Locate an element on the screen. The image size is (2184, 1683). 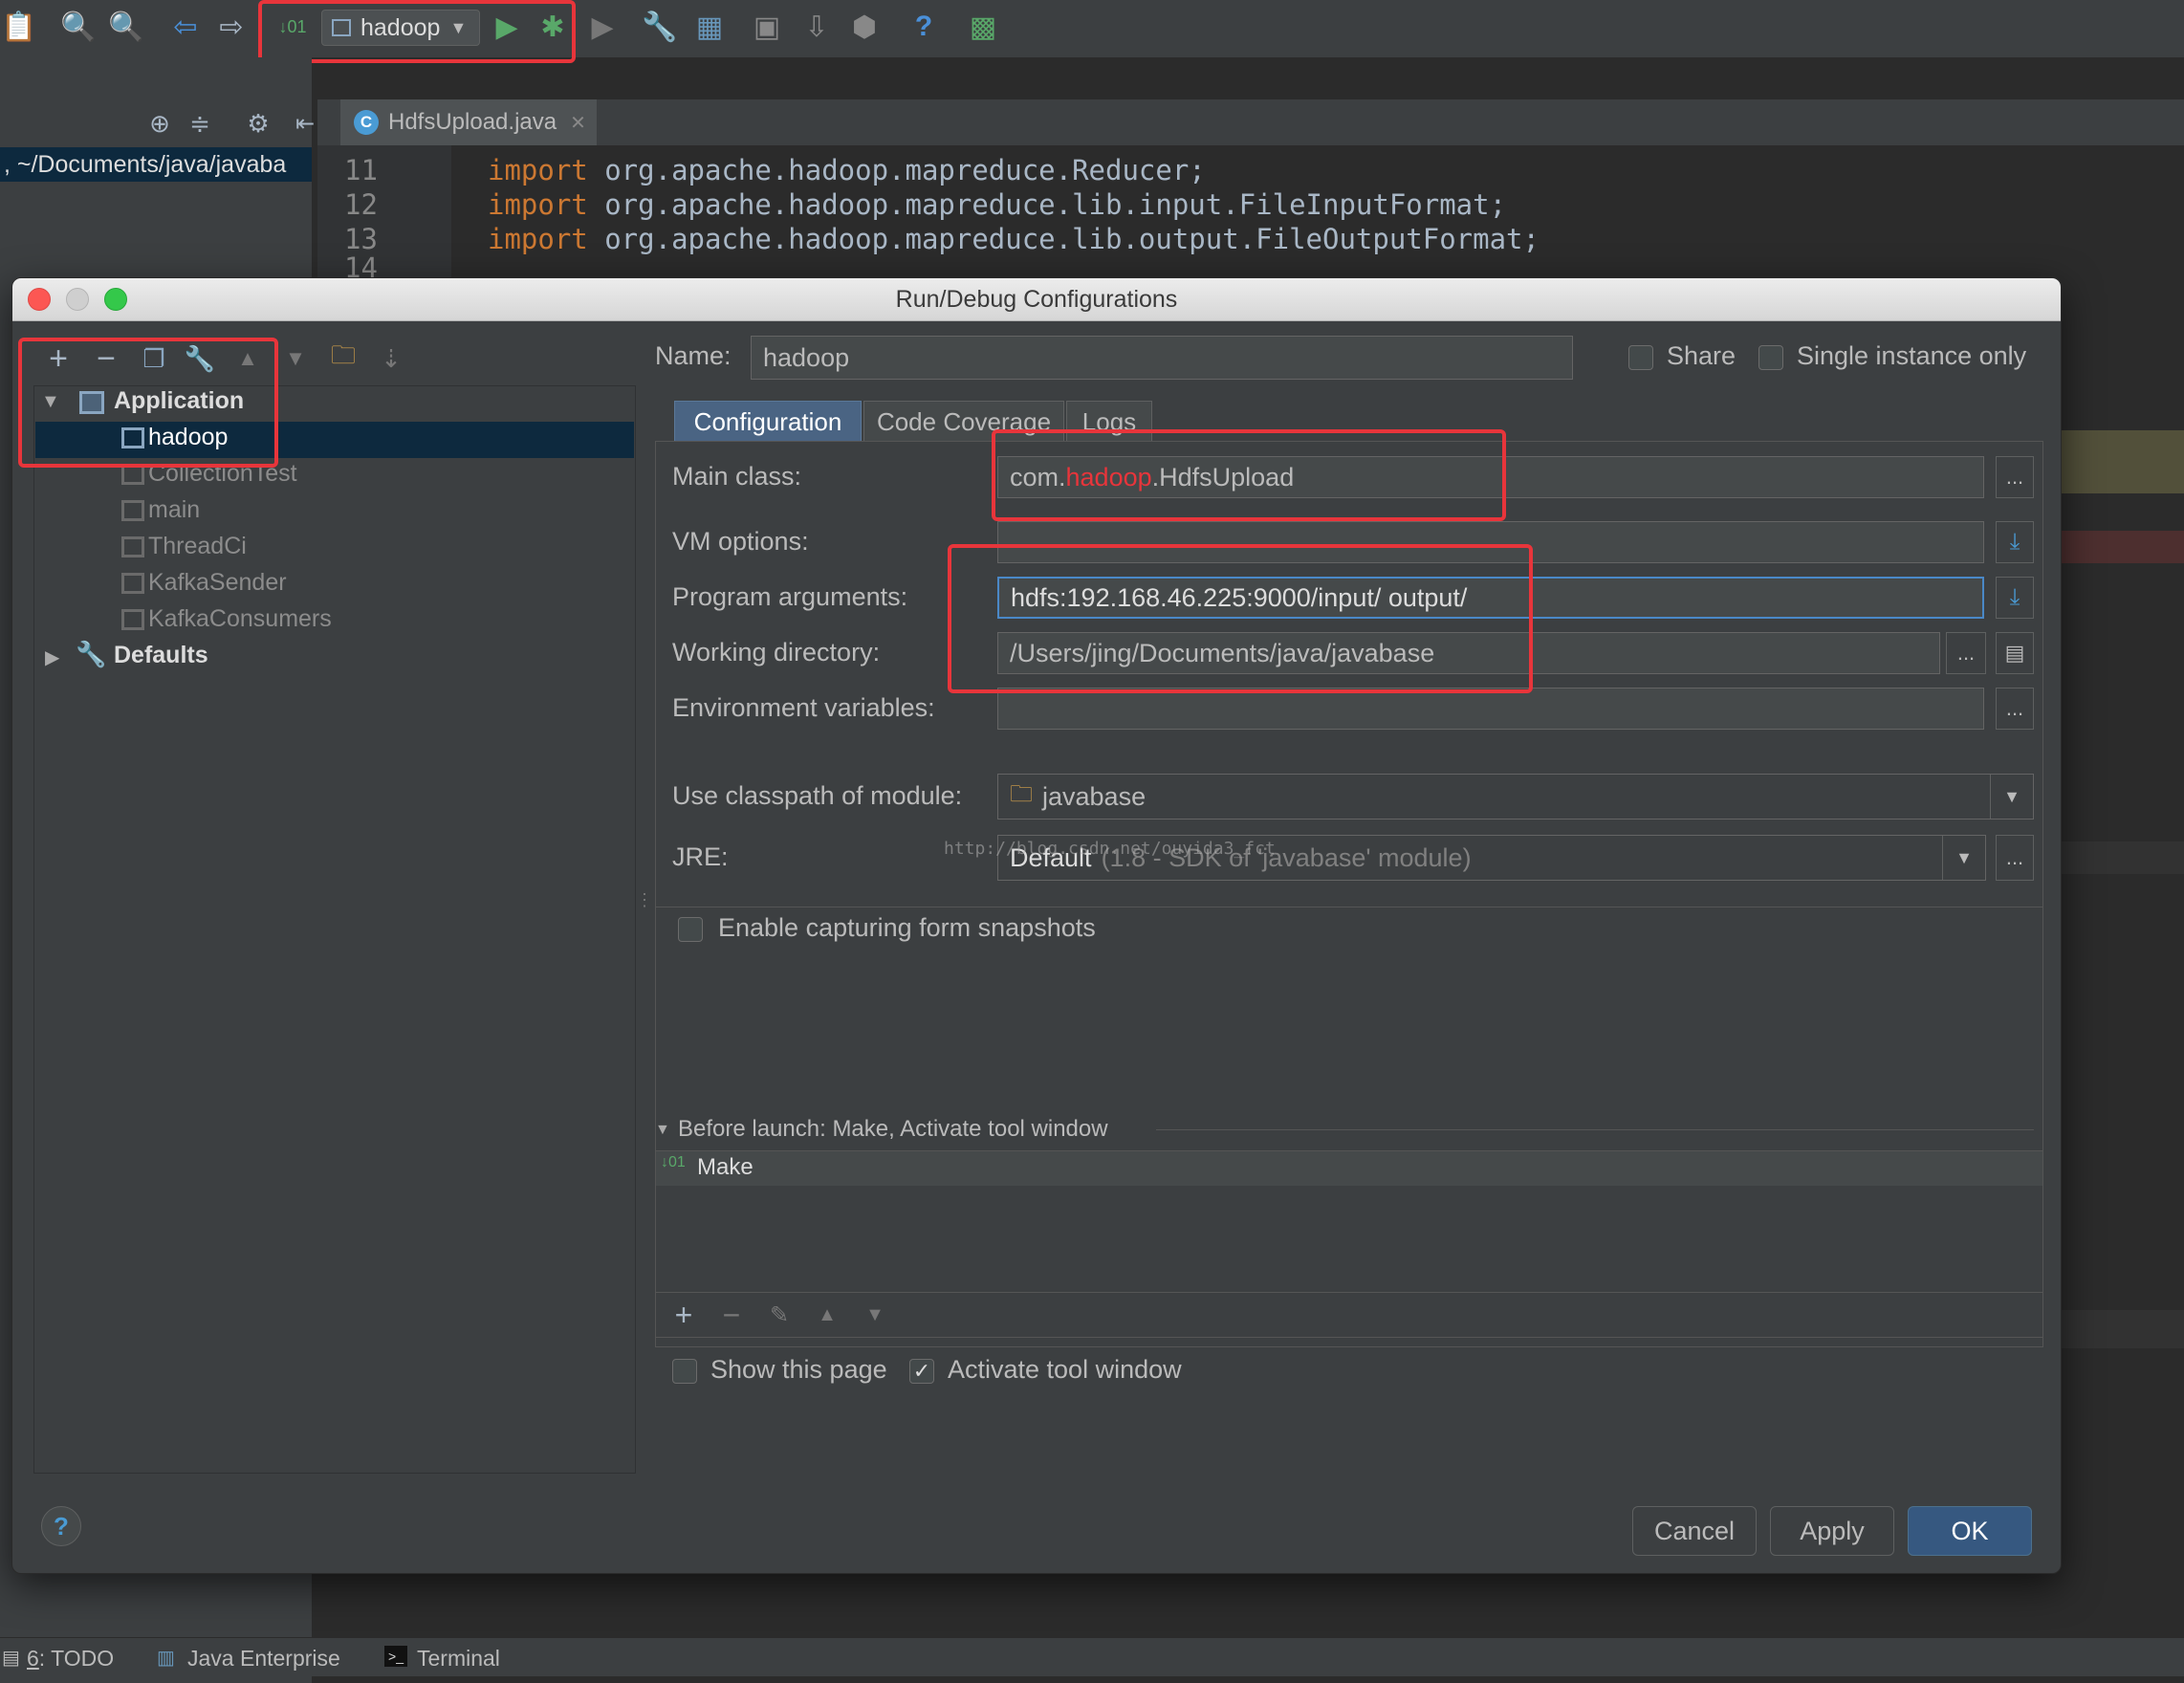
todo-tab: 6: TODO is located at coordinates (70, 1659).